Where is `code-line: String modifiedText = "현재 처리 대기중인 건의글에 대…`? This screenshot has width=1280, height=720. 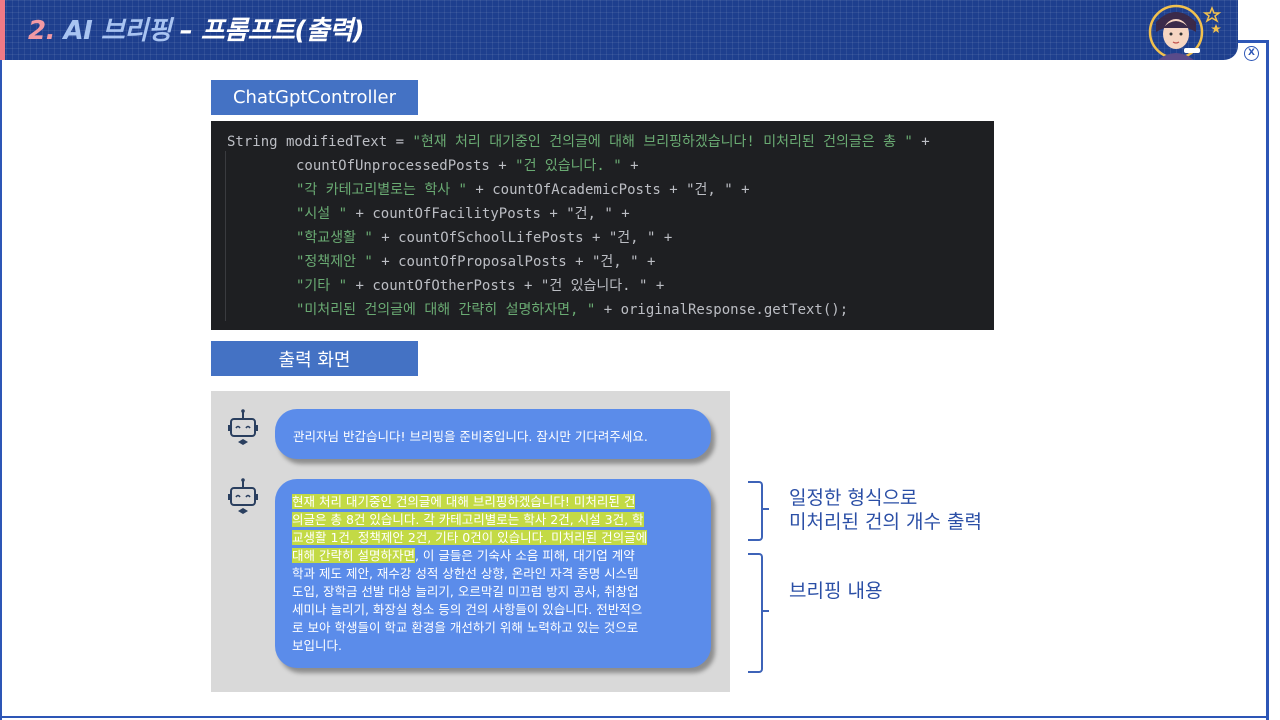 code-line: String modifiedText = "현재 처리 대기중인 건의글에 대… is located at coordinates (578, 142).